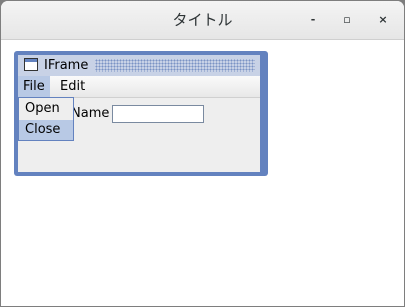 This screenshot has width=405, height=307. Describe the element at coordinates (383, 20) in the screenshot. I see `close-button: ×` at that location.